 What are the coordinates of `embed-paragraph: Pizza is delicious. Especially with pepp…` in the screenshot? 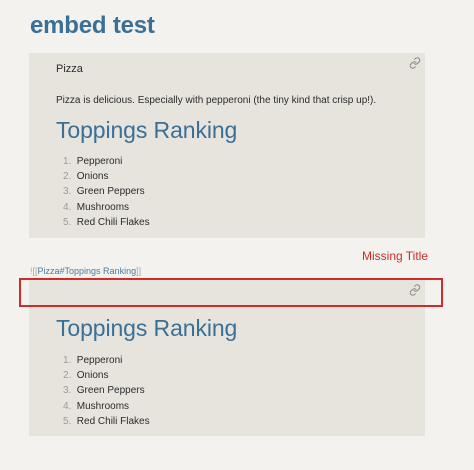 It's located at (216, 100).